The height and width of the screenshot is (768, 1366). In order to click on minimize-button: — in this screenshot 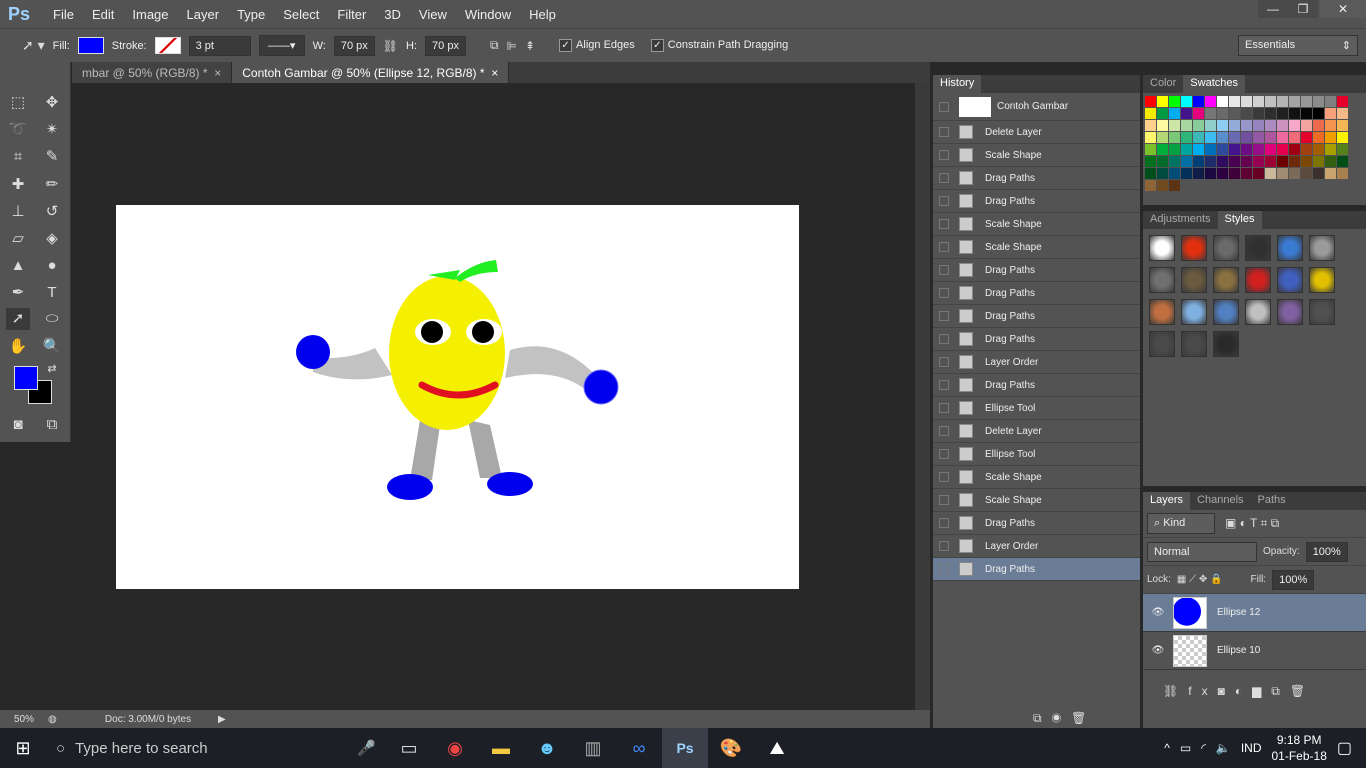, I will do `click(1273, 9)`.